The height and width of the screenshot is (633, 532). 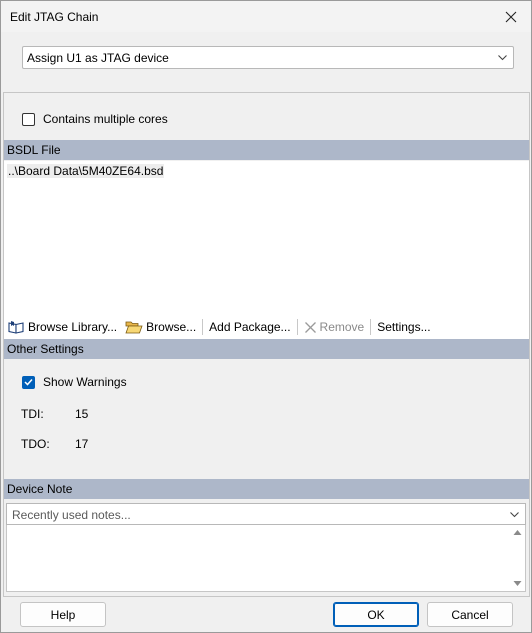 What do you see at coordinates (266, 349) in the screenshot?
I see `other-settings-header: Other Settings` at bounding box center [266, 349].